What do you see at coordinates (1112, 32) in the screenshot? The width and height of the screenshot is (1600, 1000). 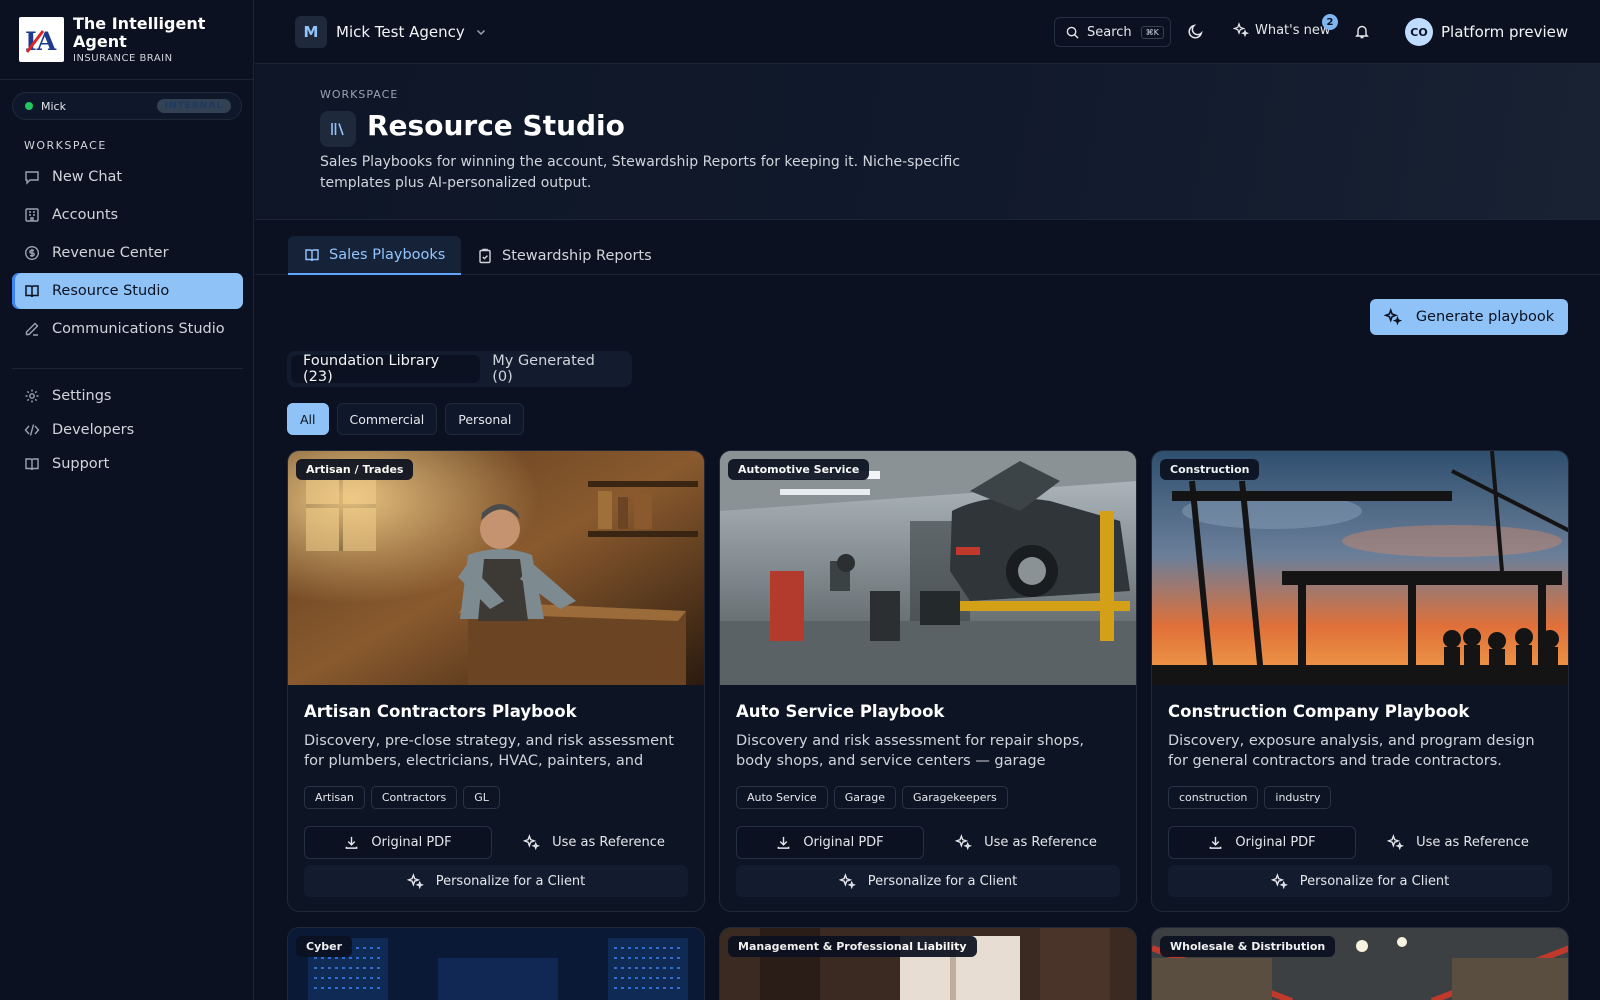 I see `search-button: Search ⌘K` at bounding box center [1112, 32].